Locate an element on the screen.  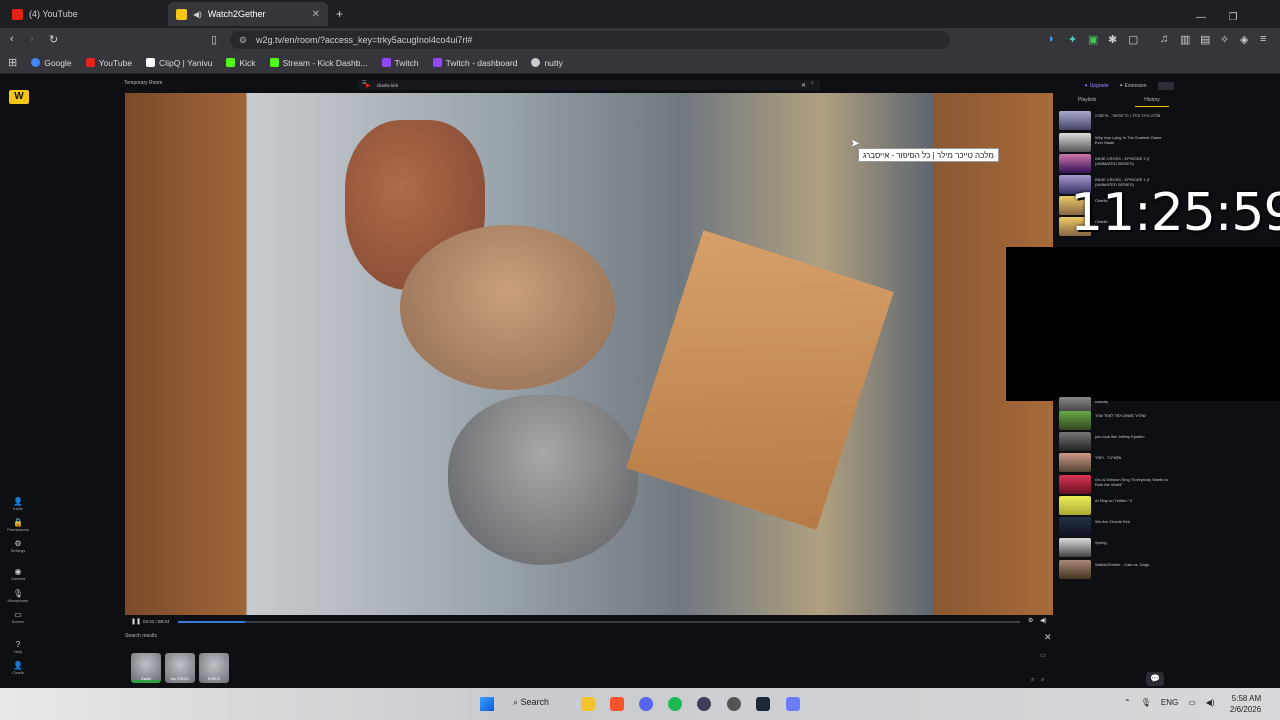
extensions-icon: ✱ is located at coordinates (1112, 39).